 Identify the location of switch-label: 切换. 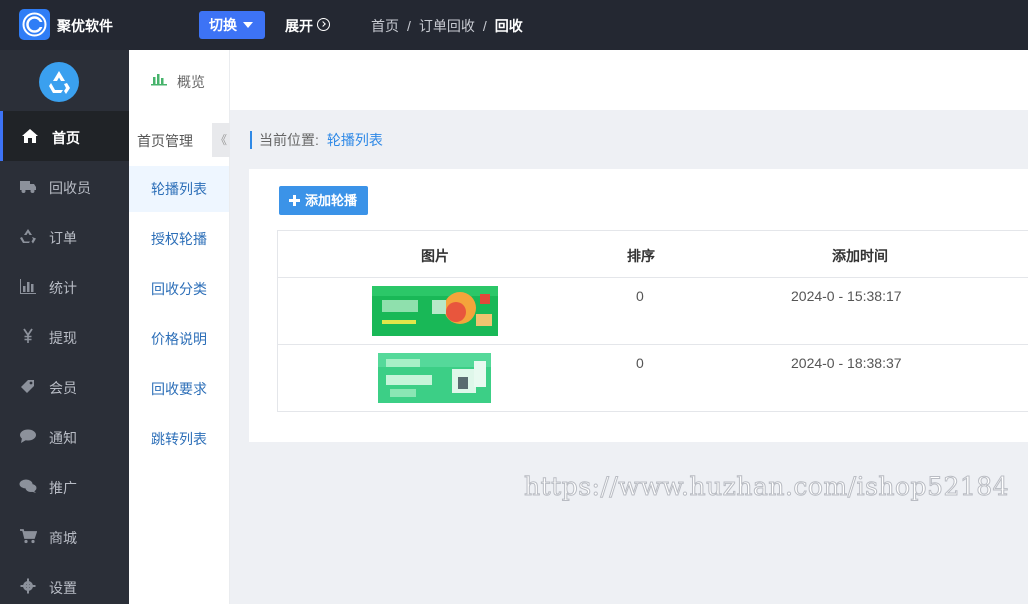
(223, 25).